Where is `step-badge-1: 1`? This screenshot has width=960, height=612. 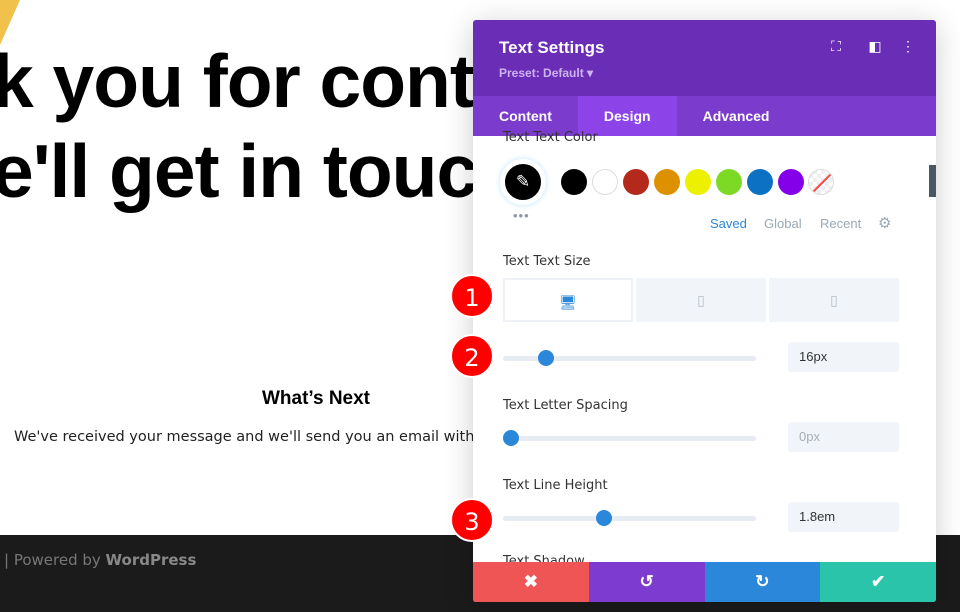 step-badge-1: 1 is located at coordinates (472, 296).